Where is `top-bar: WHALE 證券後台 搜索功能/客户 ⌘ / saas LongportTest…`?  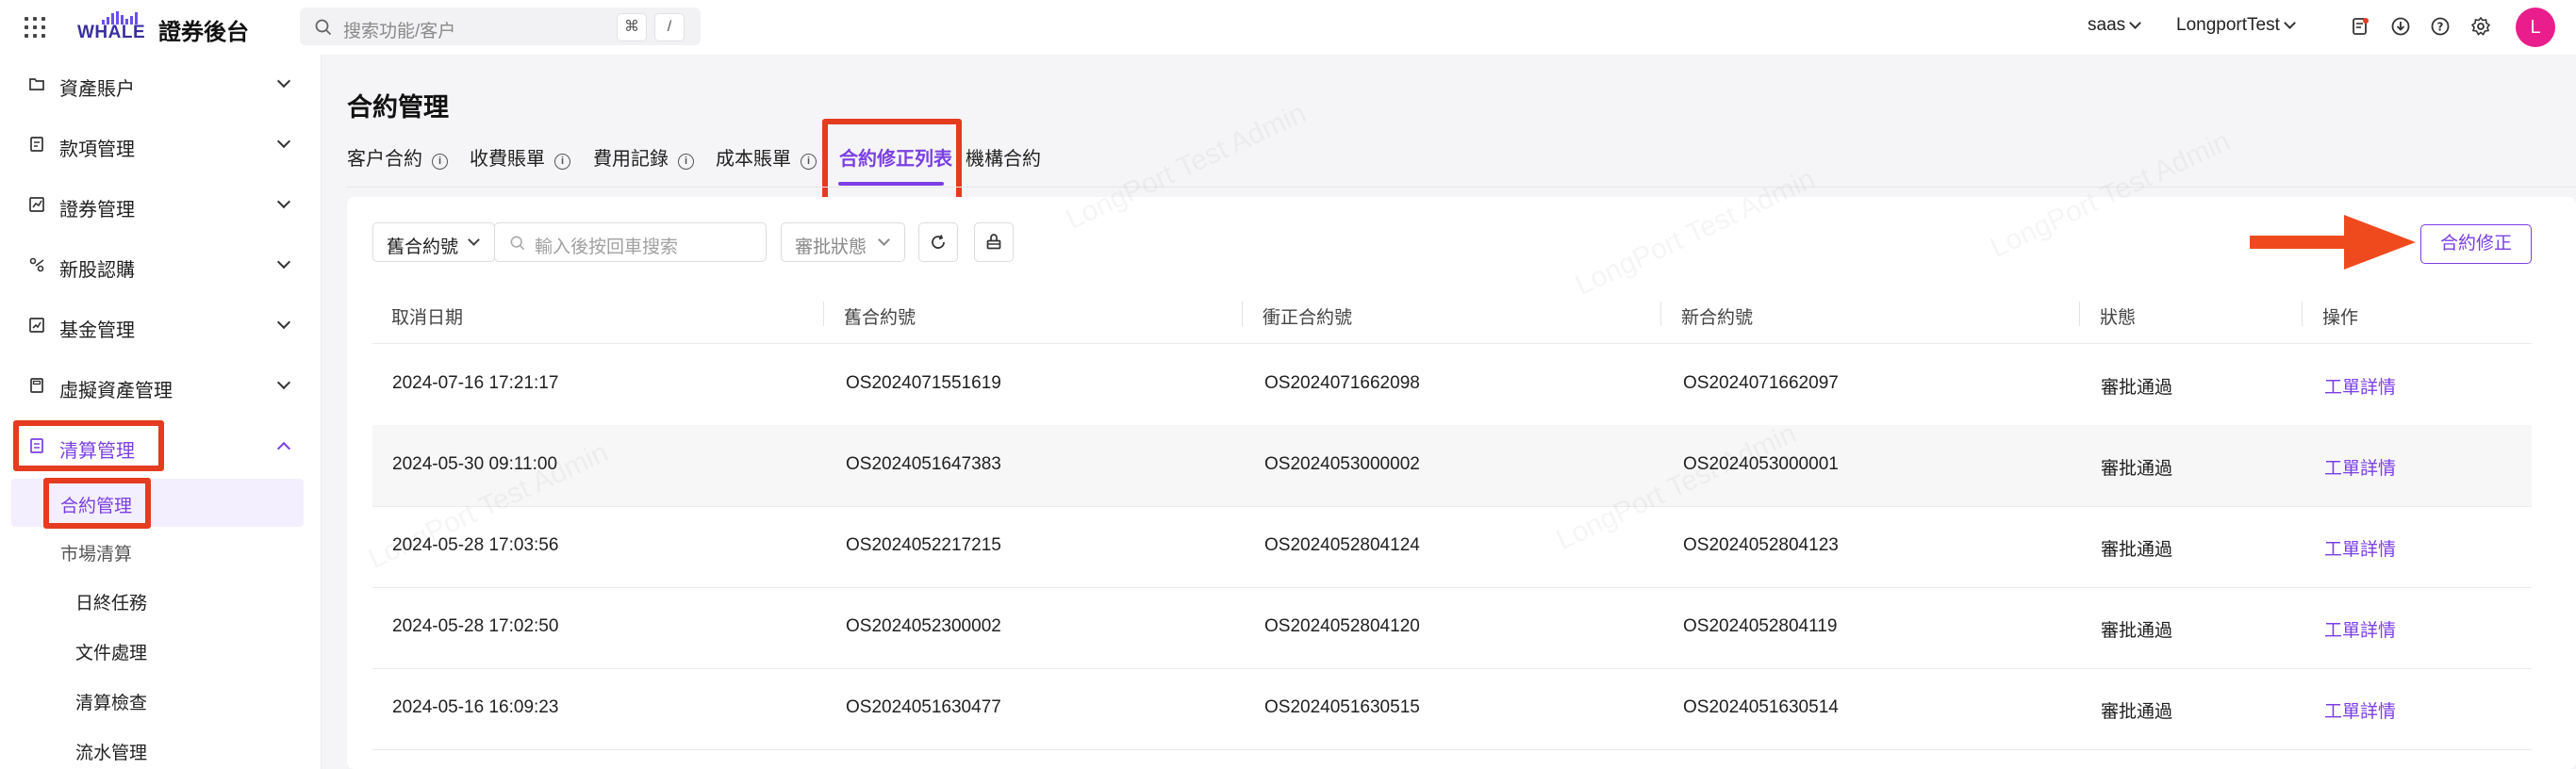 top-bar: WHALE 證券後台 搜索功能/客户 ⌘ / saas LongportTest… is located at coordinates (1288, 27).